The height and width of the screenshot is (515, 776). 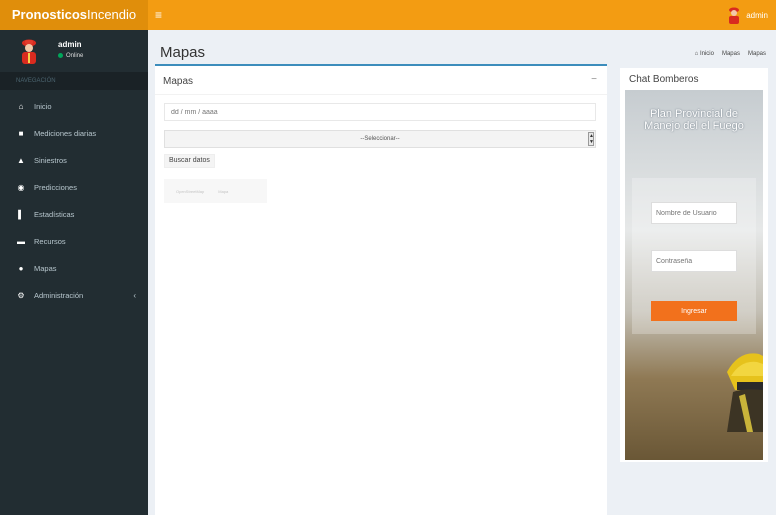 I want to click on user-menu: admin, so click(x=747, y=15).